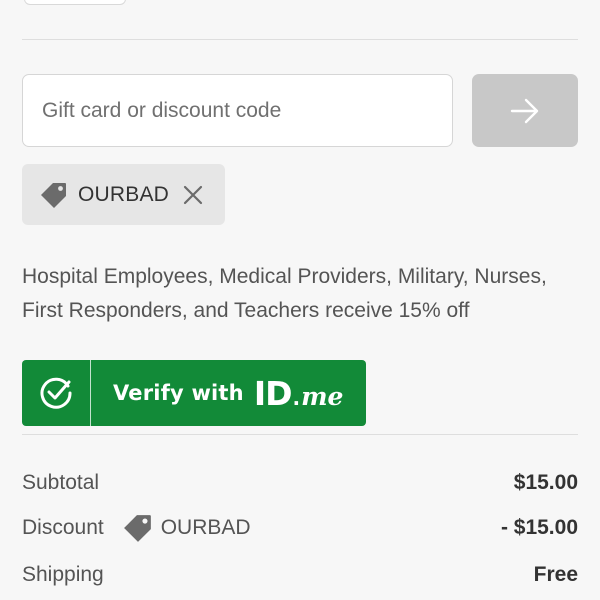 The image size is (600, 600). Describe the element at coordinates (205, 527) in the screenshot. I see `discount-code-label: OURBAD` at that location.